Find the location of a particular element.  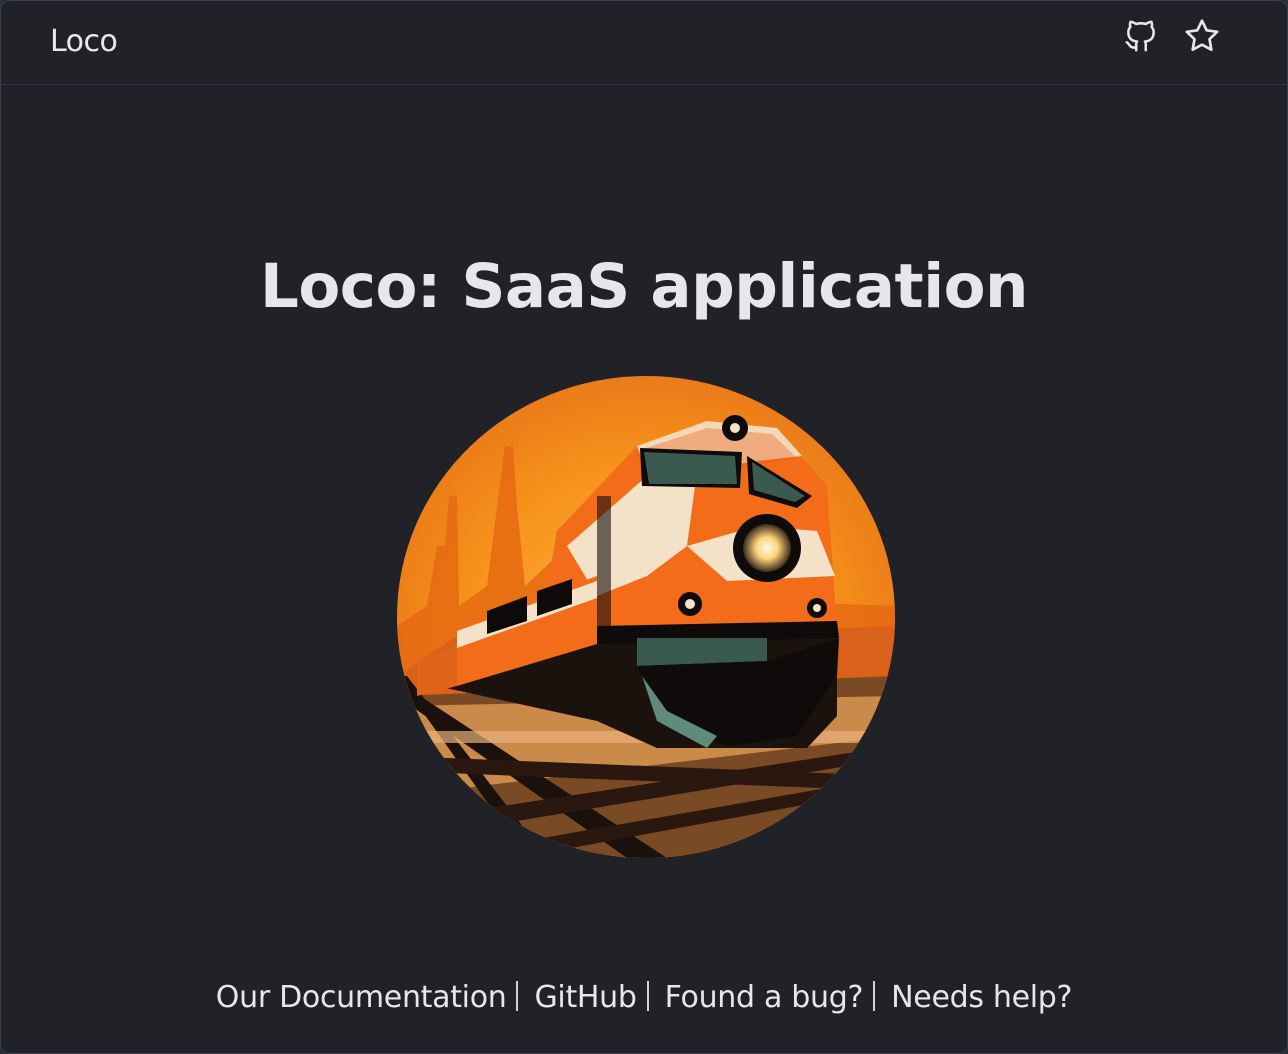

top-navbar: Loco is located at coordinates (644, 43).